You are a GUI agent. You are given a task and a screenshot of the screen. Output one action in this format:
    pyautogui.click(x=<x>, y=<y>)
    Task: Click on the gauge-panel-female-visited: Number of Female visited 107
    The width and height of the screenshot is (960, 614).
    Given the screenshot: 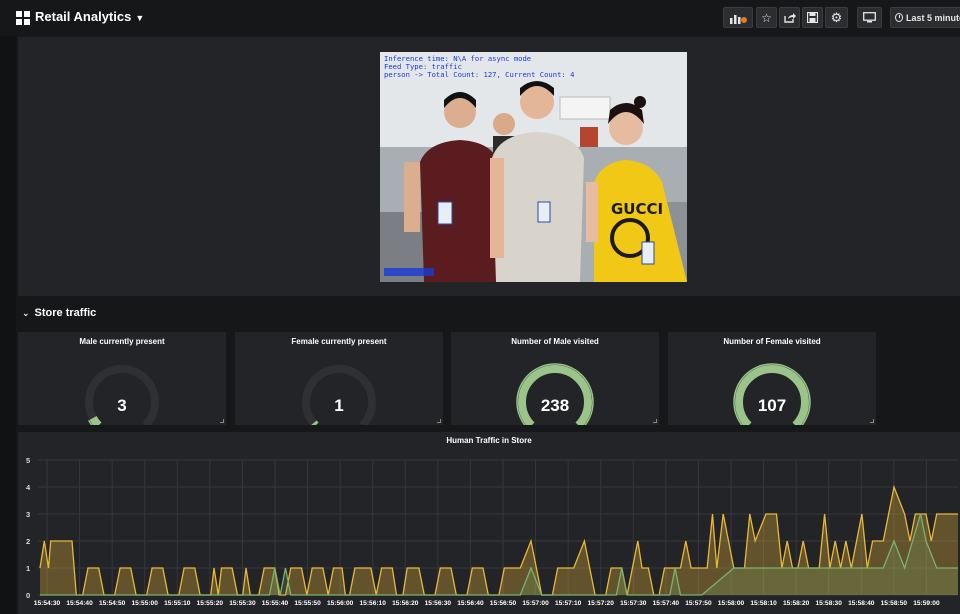 What is the action you would take?
    pyautogui.click(x=772, y=378)
    